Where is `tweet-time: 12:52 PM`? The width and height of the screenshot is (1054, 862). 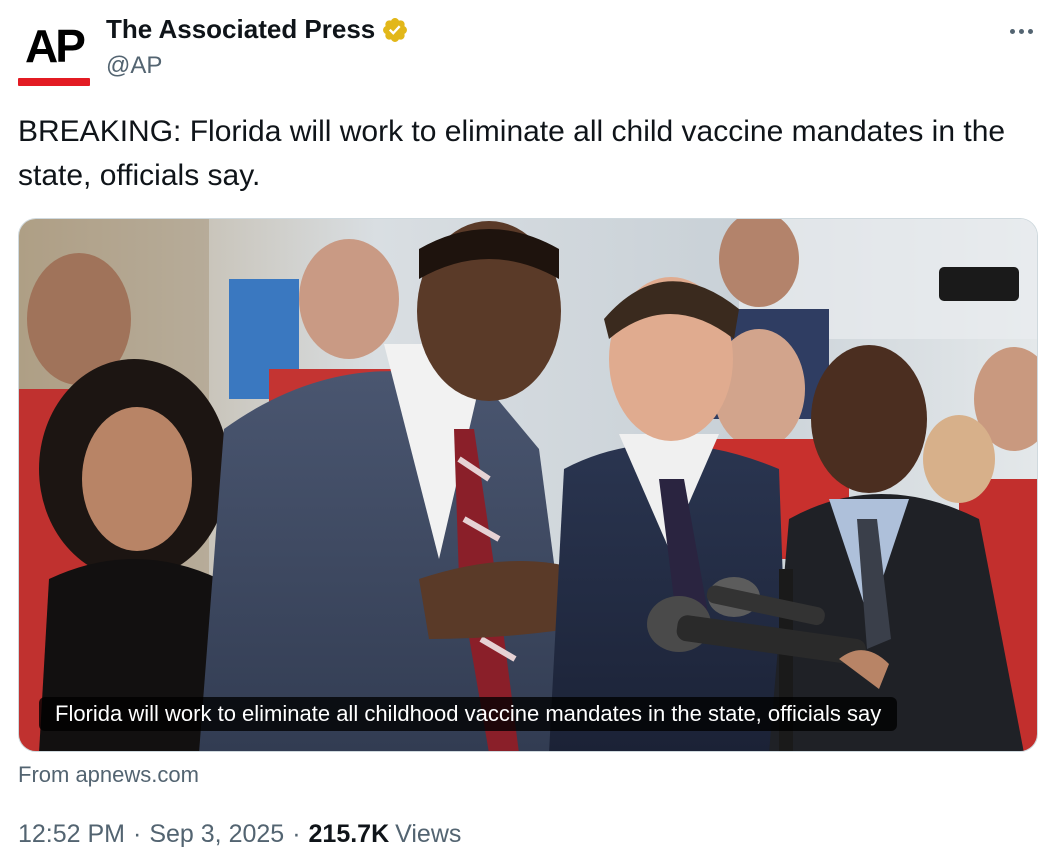
tweet-time: 12:52 PM is located at coordinates (71, 834).